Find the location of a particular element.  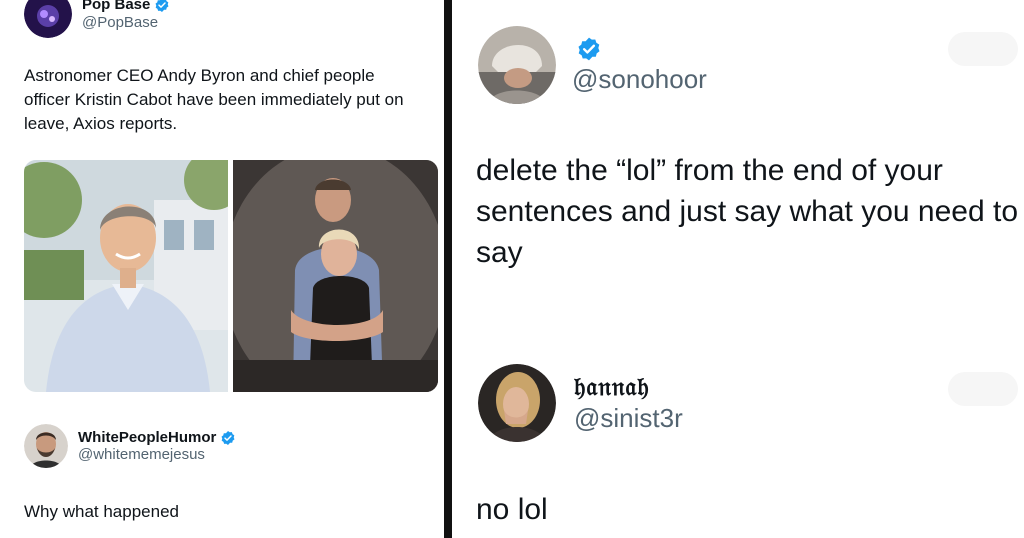

hannah-names: 𝔥𝔞𝔫𝔫𝔞𝔥 @sinist3r is located at coordinates (628, 403).